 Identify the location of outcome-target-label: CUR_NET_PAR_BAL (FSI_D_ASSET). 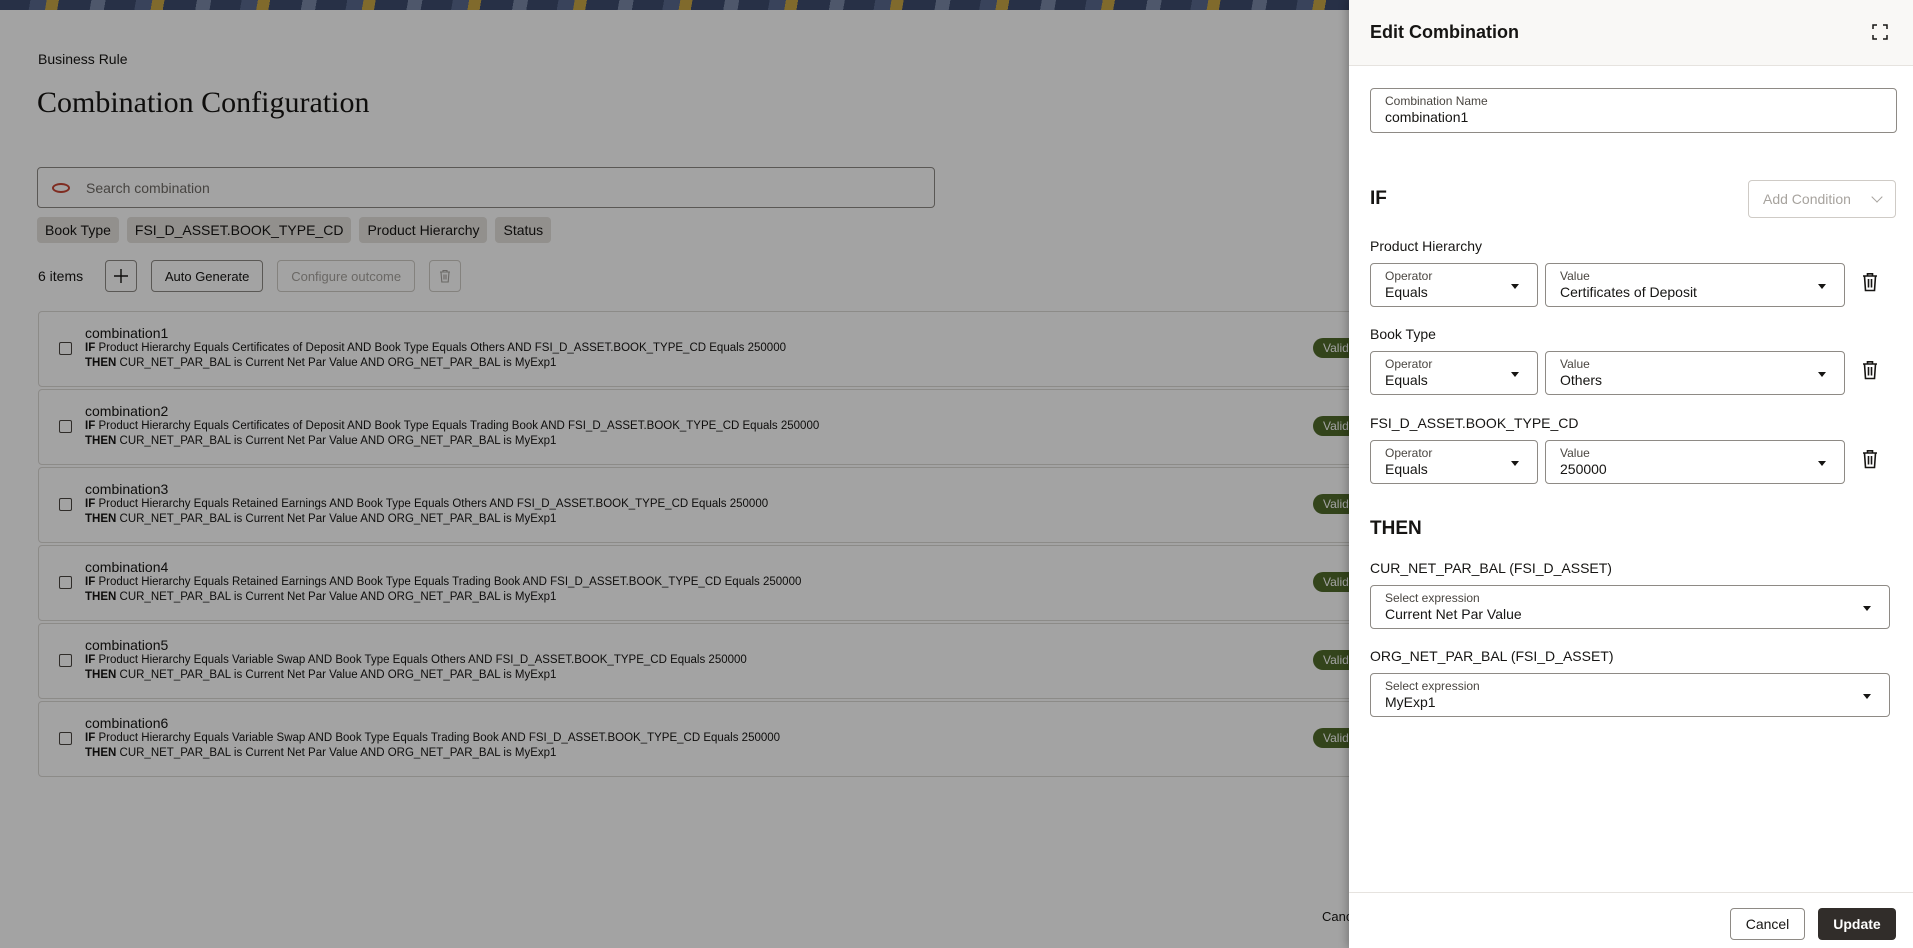
(1491, 568).